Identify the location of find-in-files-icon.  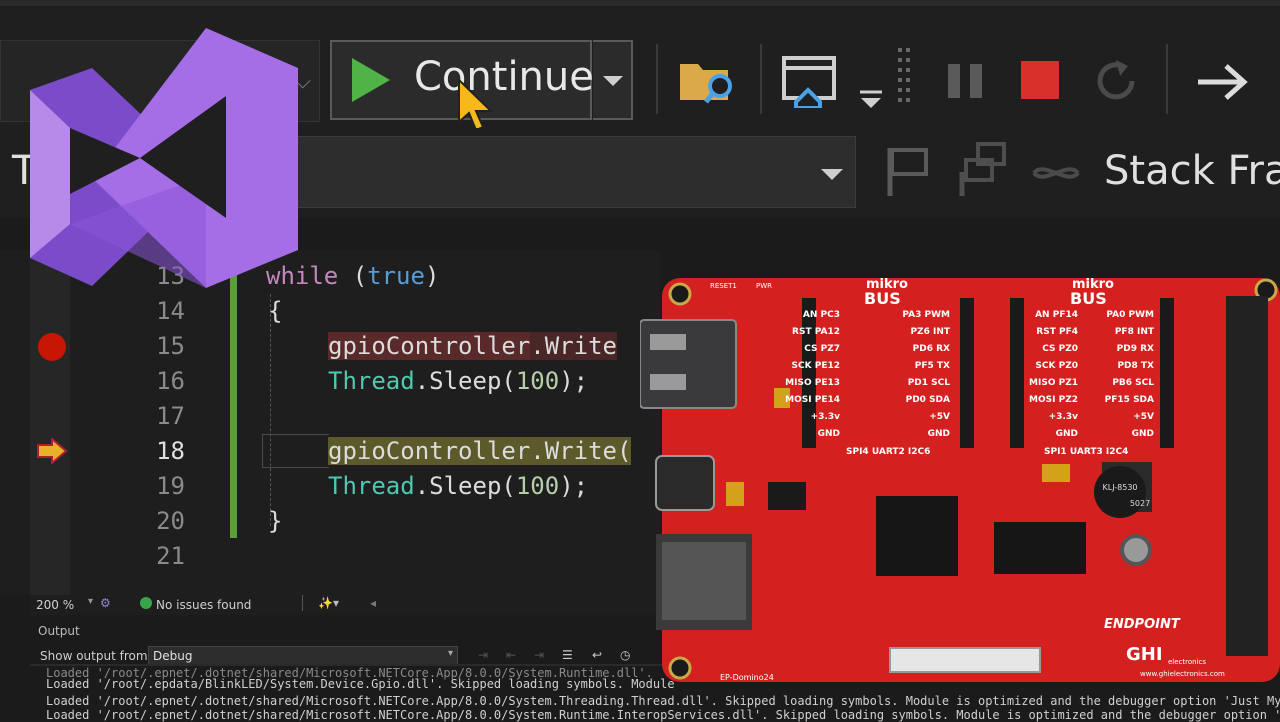
(708, 81).